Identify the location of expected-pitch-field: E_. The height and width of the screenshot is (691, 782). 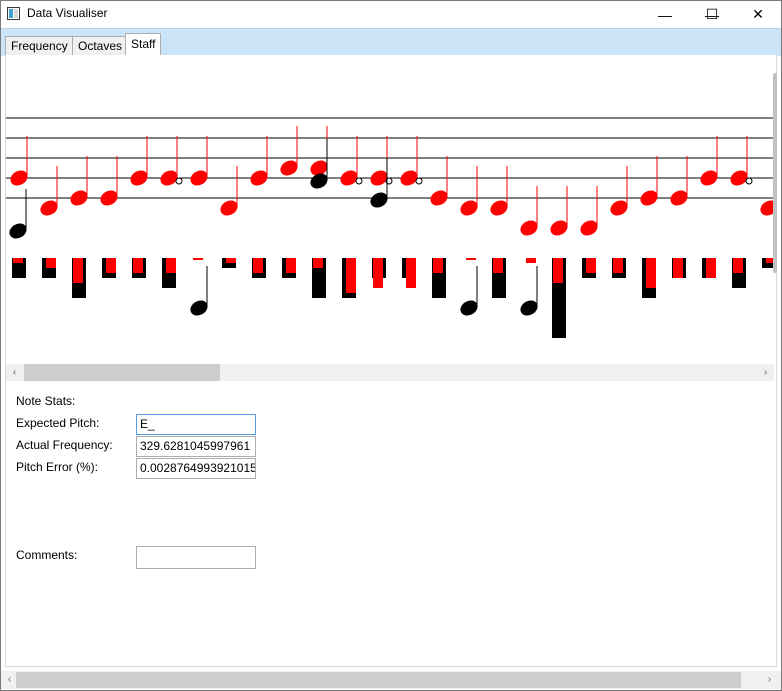
(196, 424).